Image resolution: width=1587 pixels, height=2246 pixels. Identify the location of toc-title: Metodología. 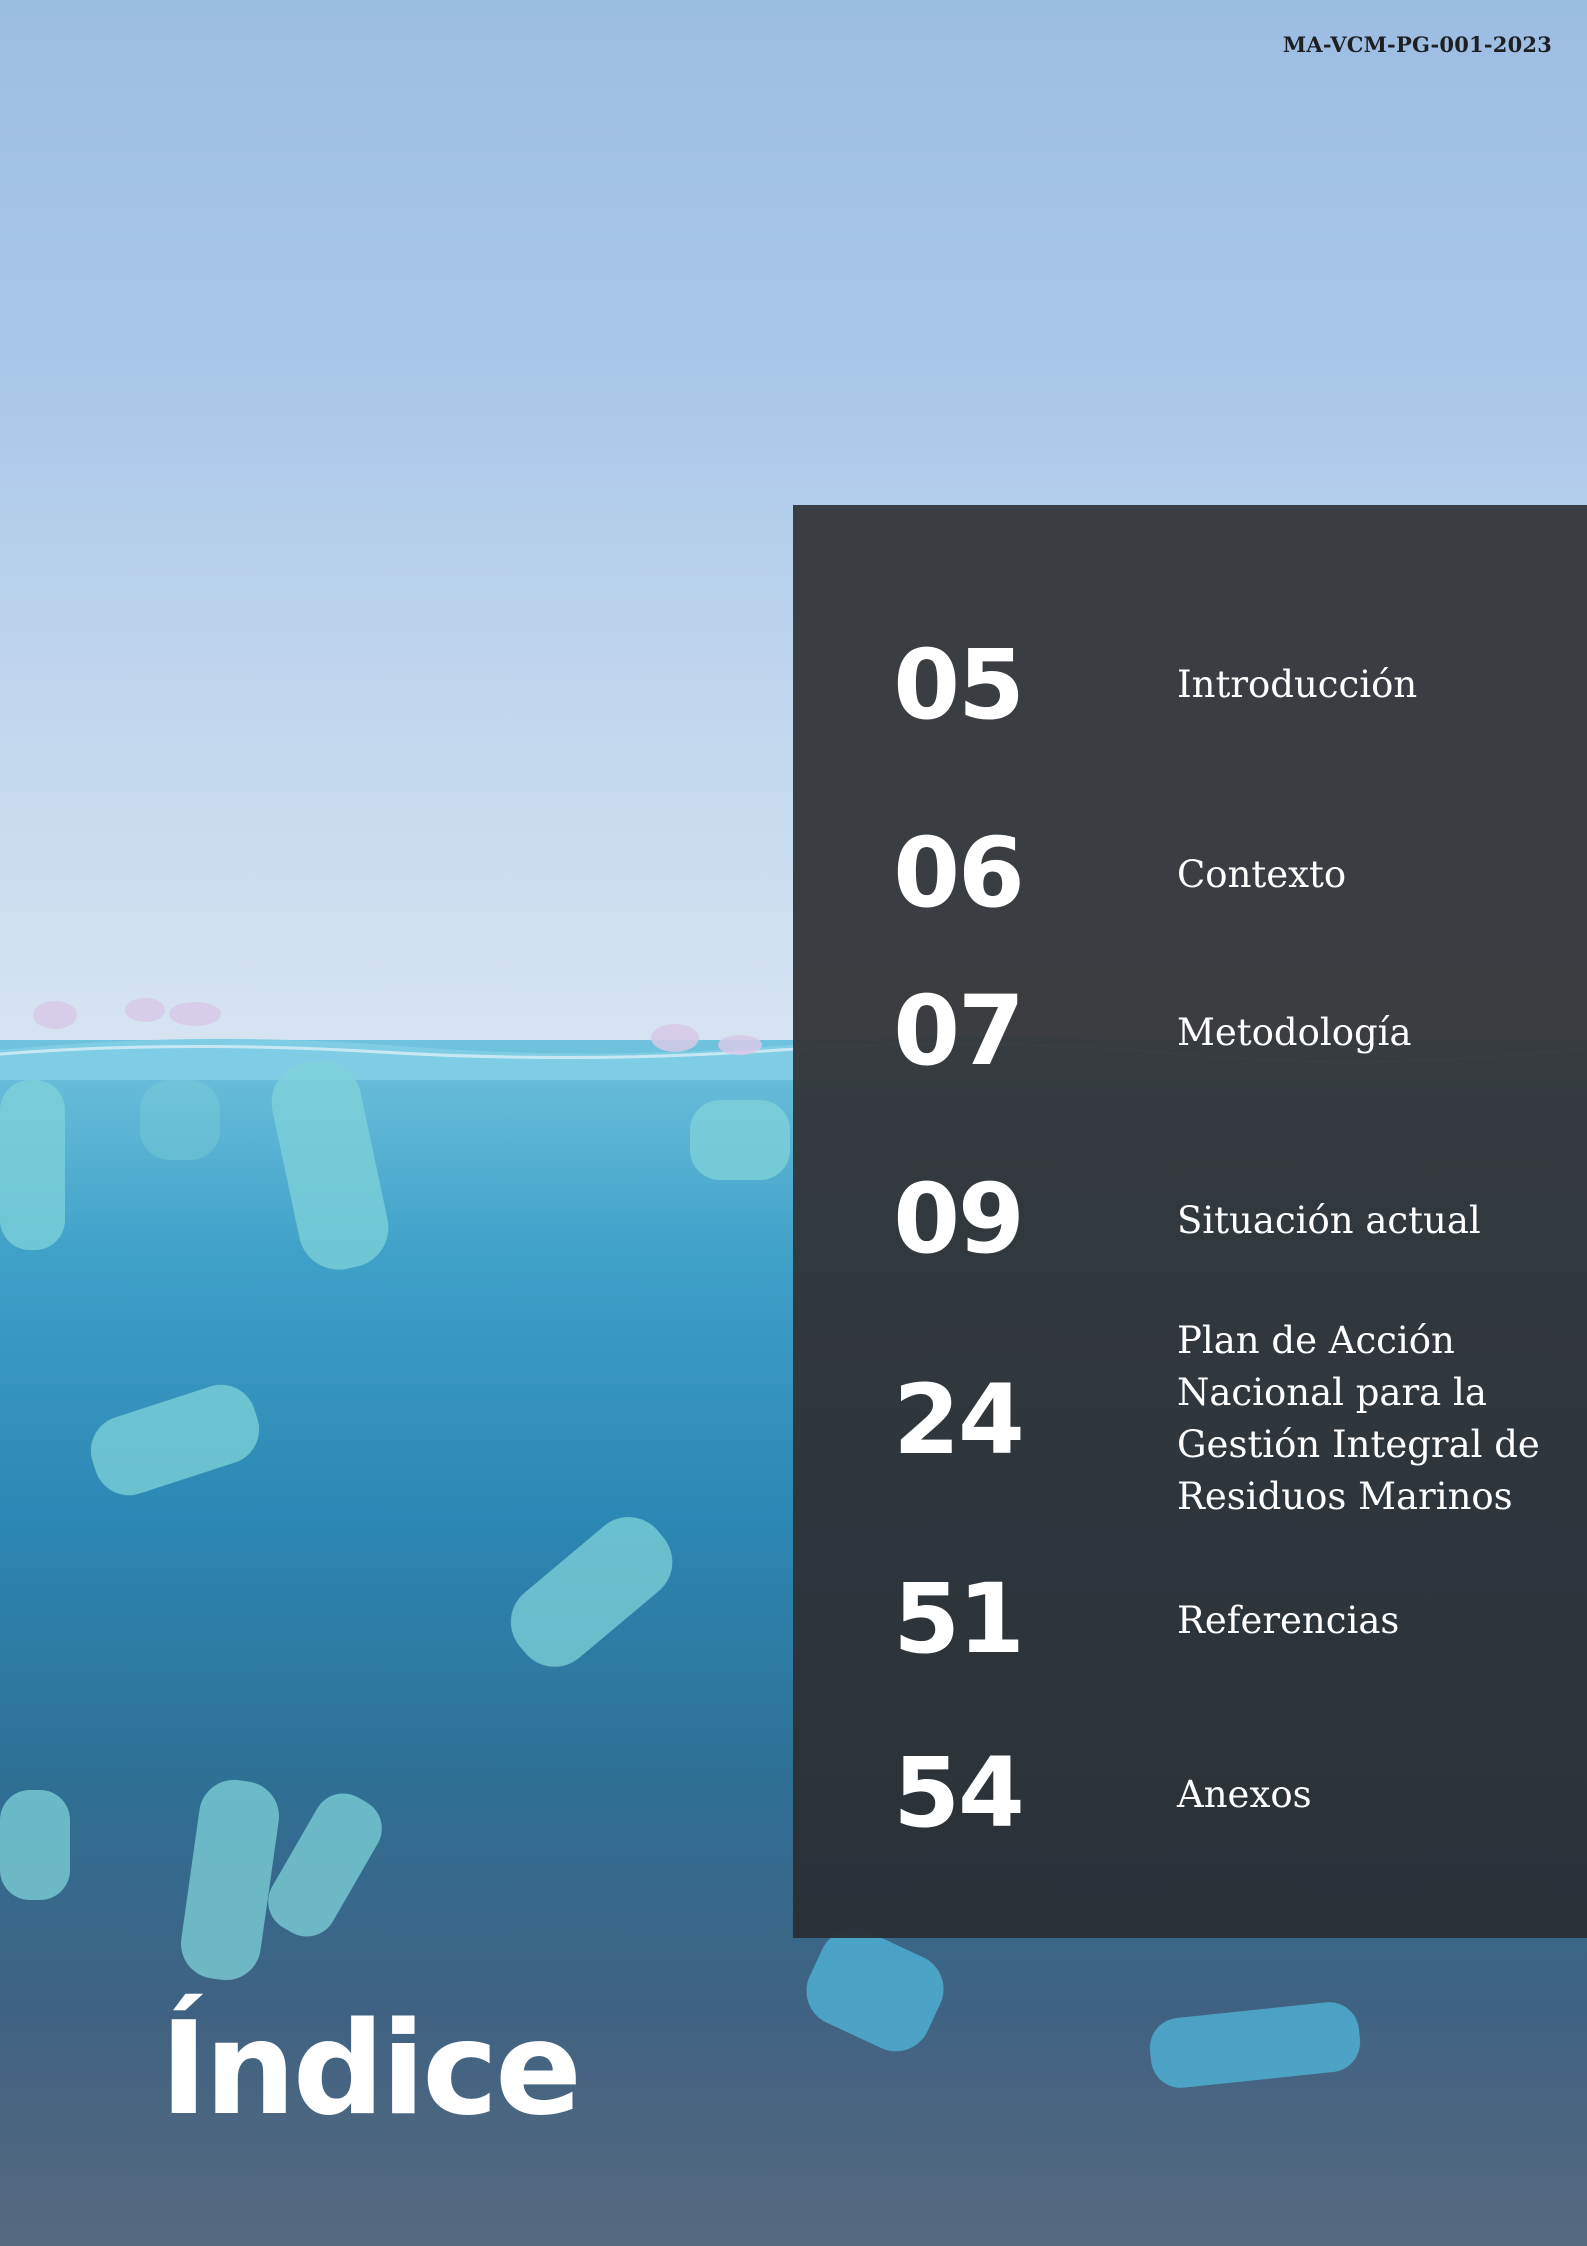
(1294, 1032).